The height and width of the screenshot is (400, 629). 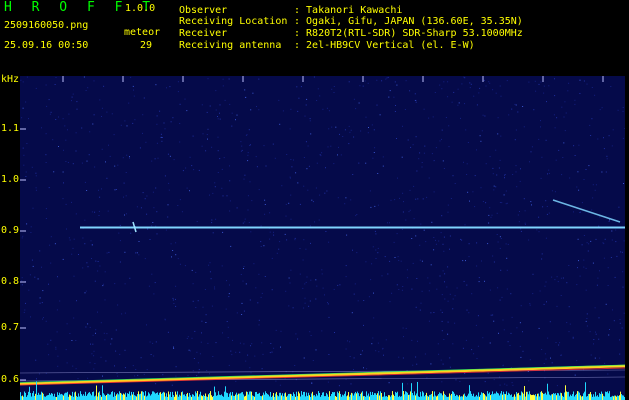 What do you see at coordinates (408, 33) in the screenshot?
I see `receiver-value: : R820T2(RTL-SDR) SDR-Sharp 53.1000MHz` at bounding box center [408, 33].